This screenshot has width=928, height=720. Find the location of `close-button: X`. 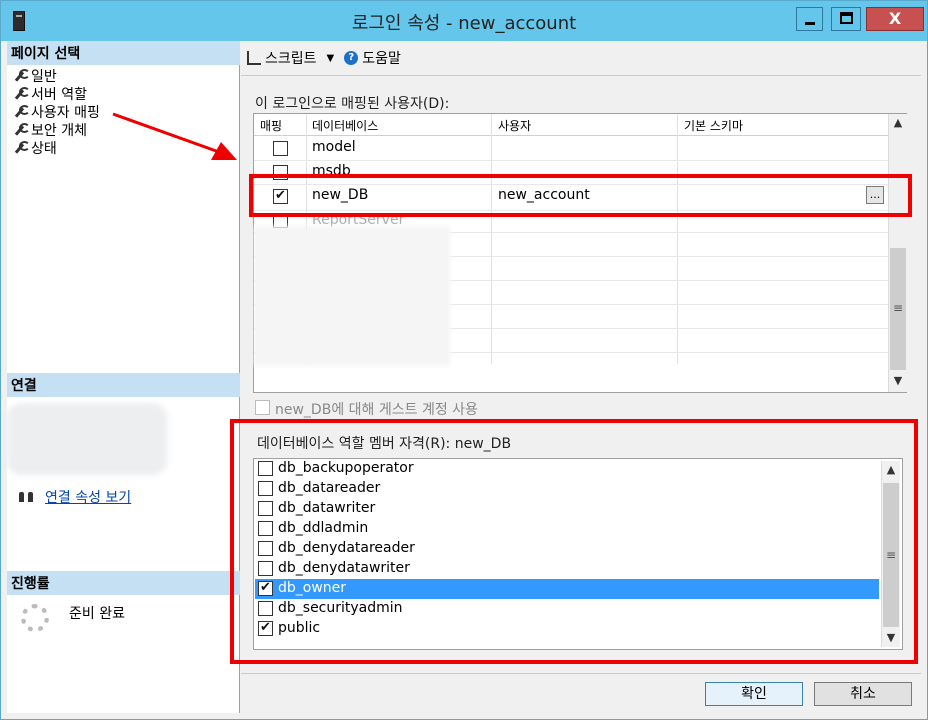

close-button: X is located at coordinates (895, 19).